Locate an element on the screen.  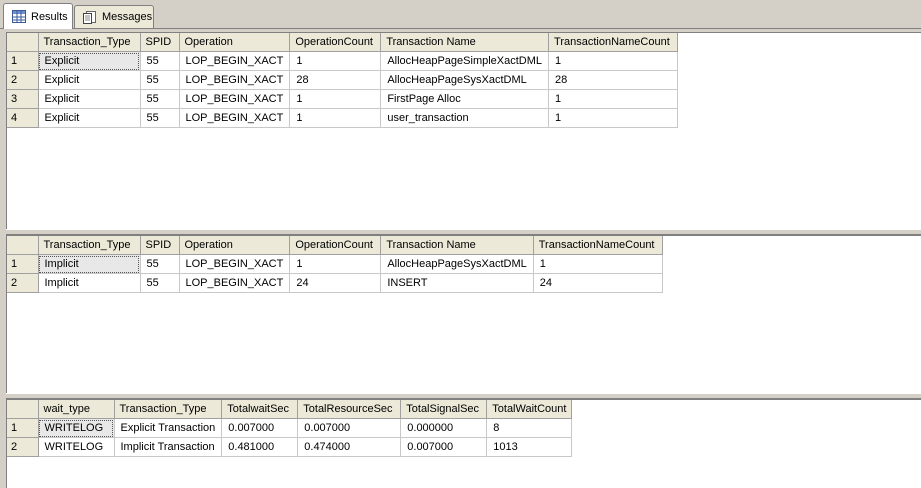
column-header: TotalSignalSec is located at coordinates (444, 409).